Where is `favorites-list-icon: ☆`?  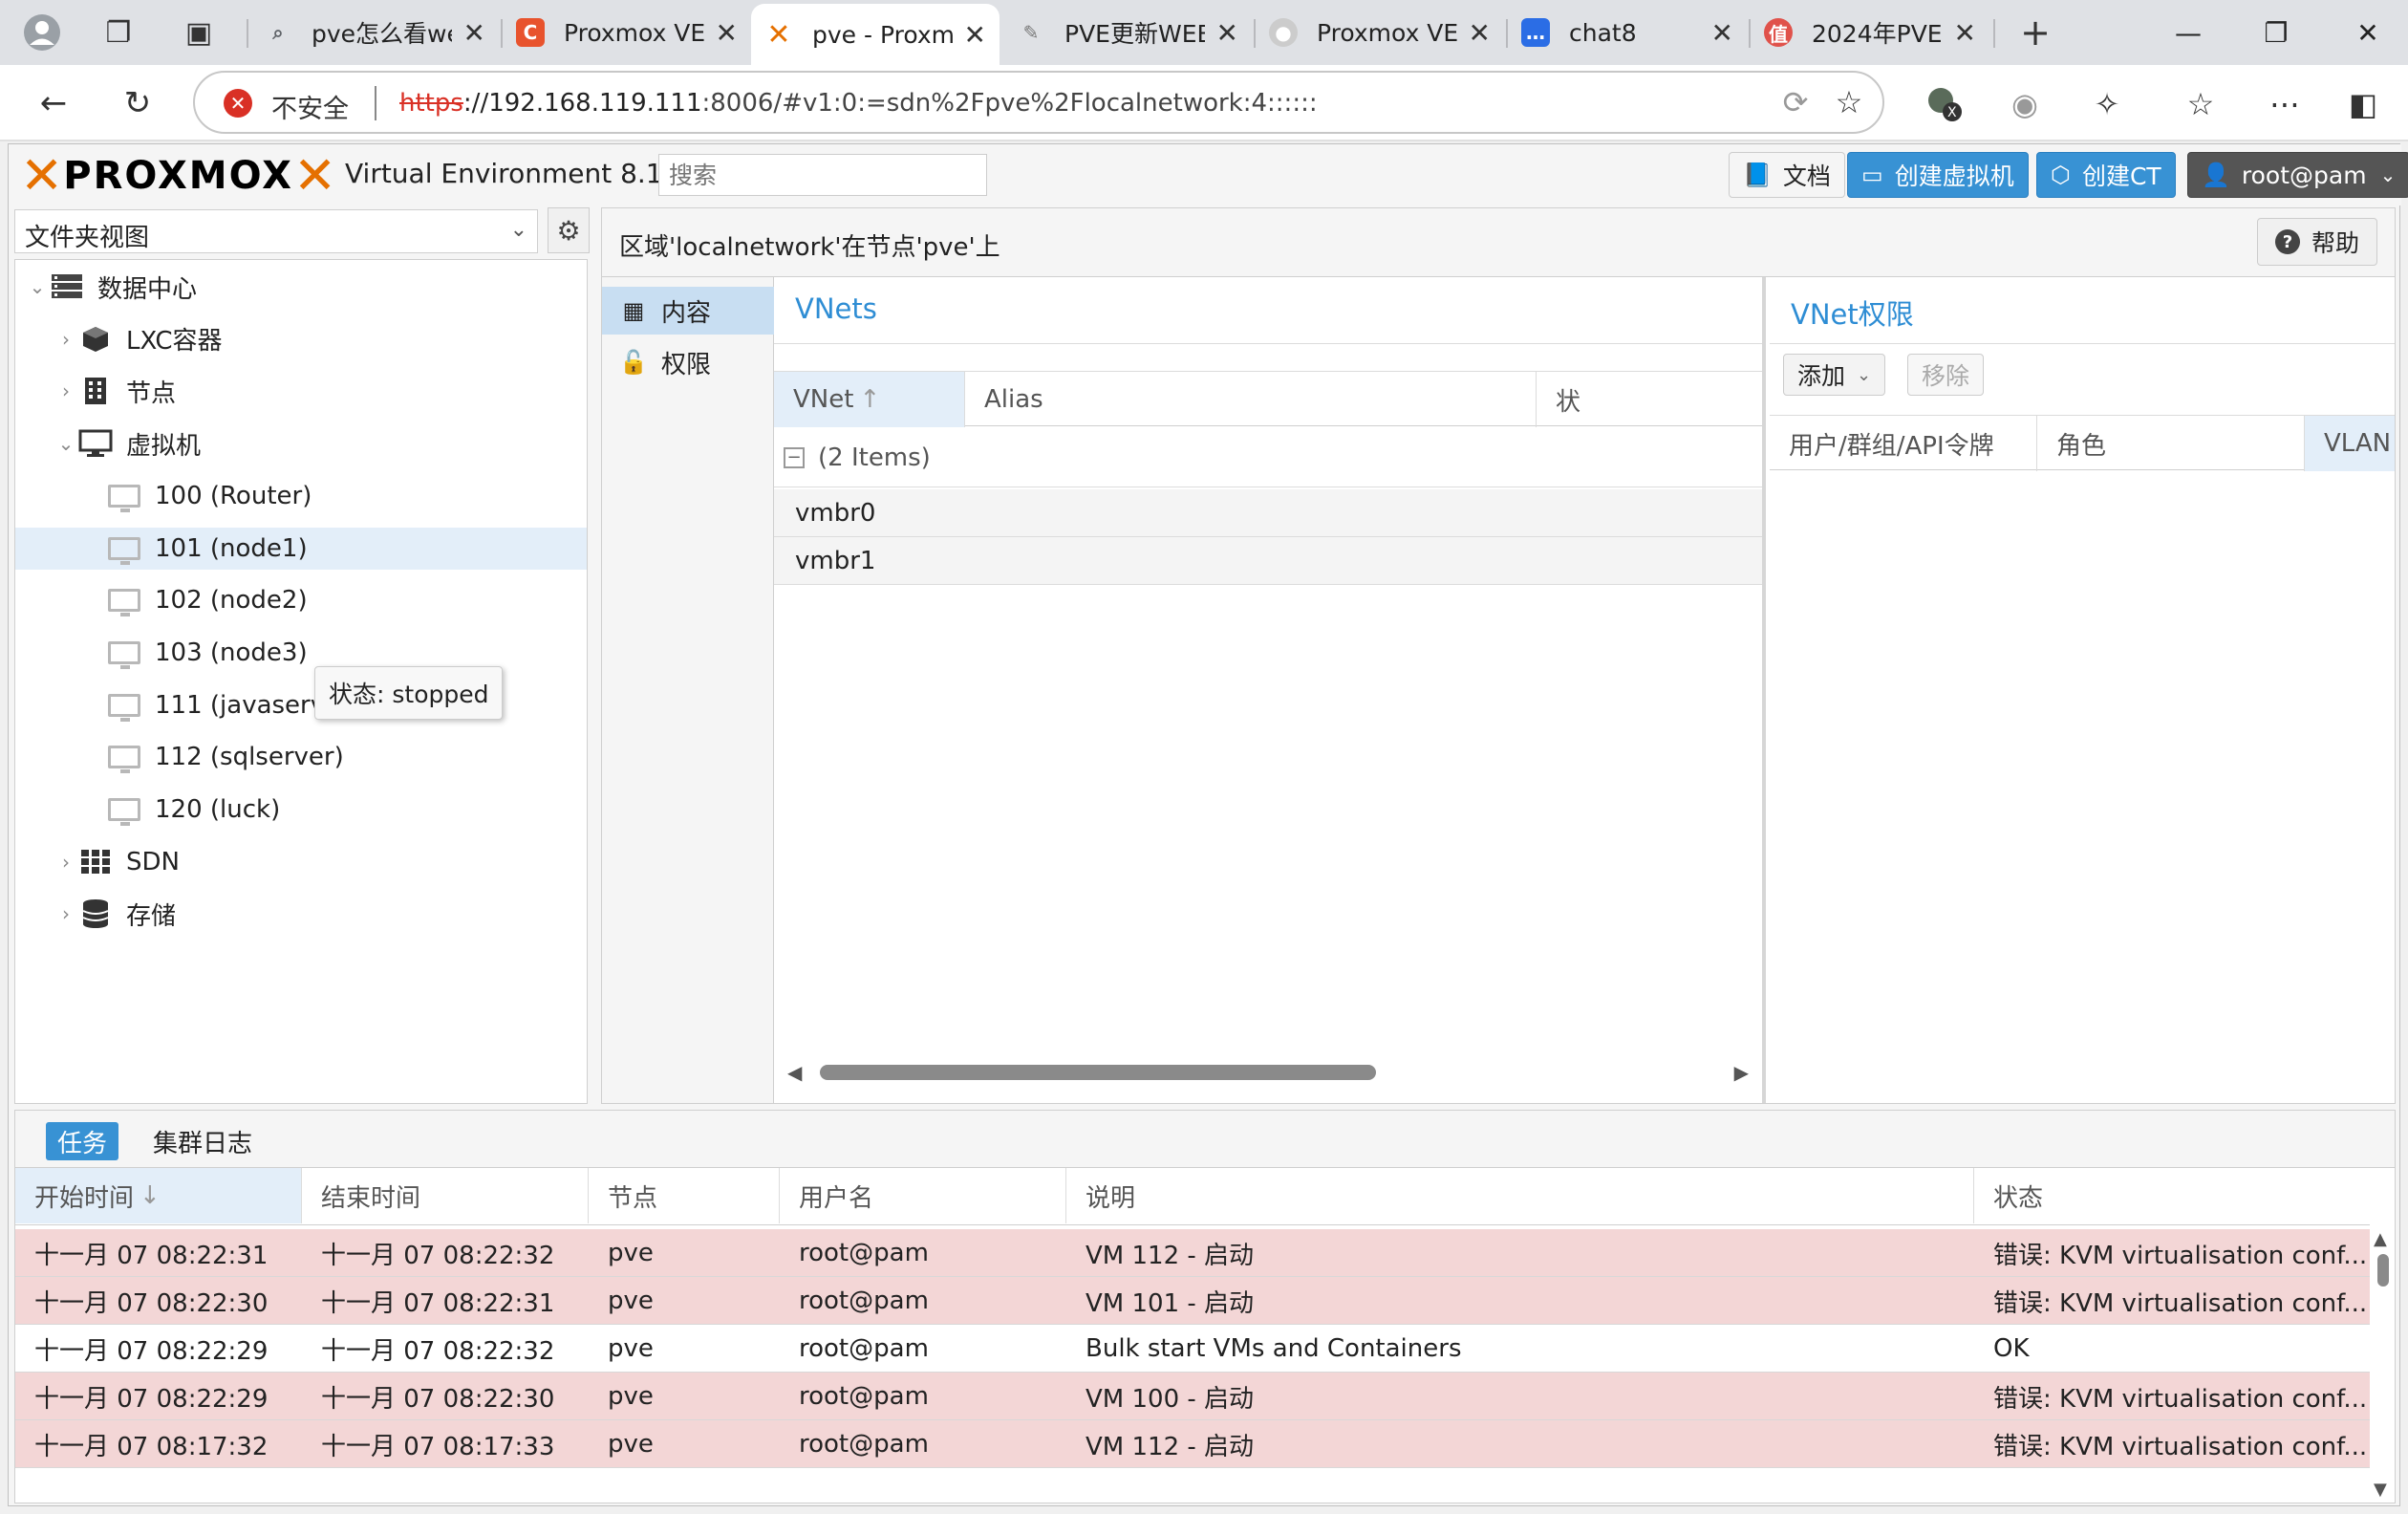 favorites-list-icon: ☆ is located at coordinates (2201, 104).